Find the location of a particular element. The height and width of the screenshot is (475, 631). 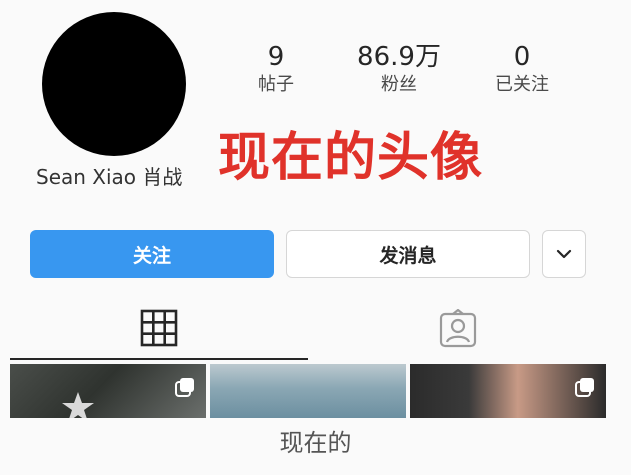

caption-text: 现在的 is located at coordinates (315, 443).